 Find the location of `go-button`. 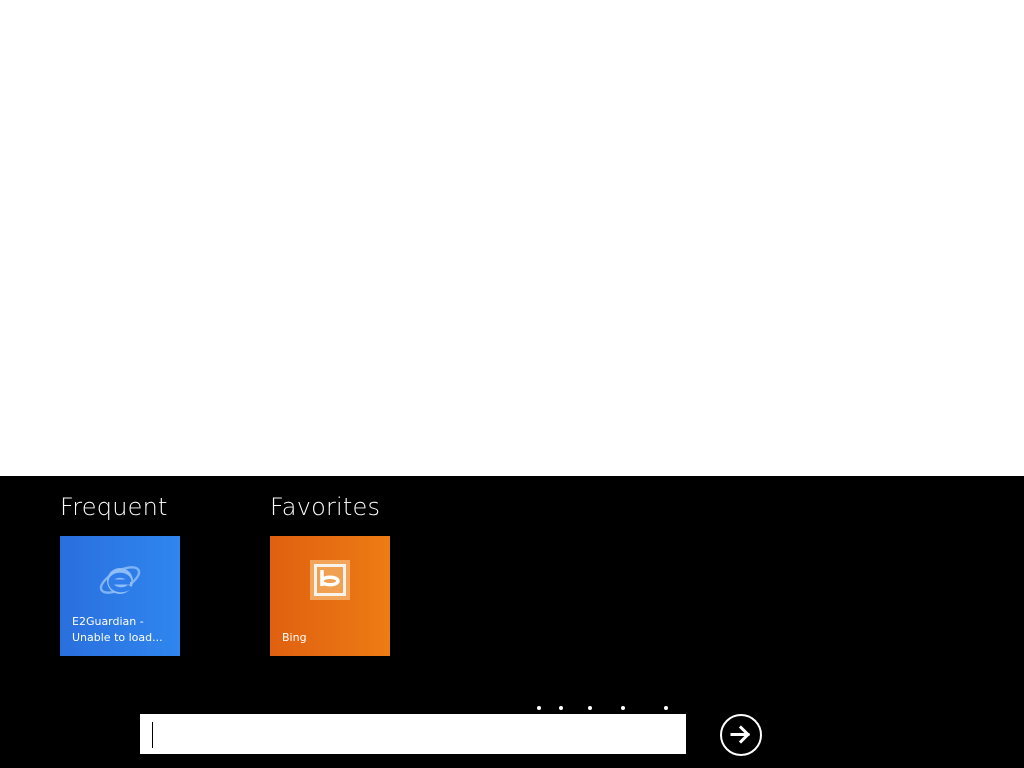

go-button is located at coordinates (741, 735).